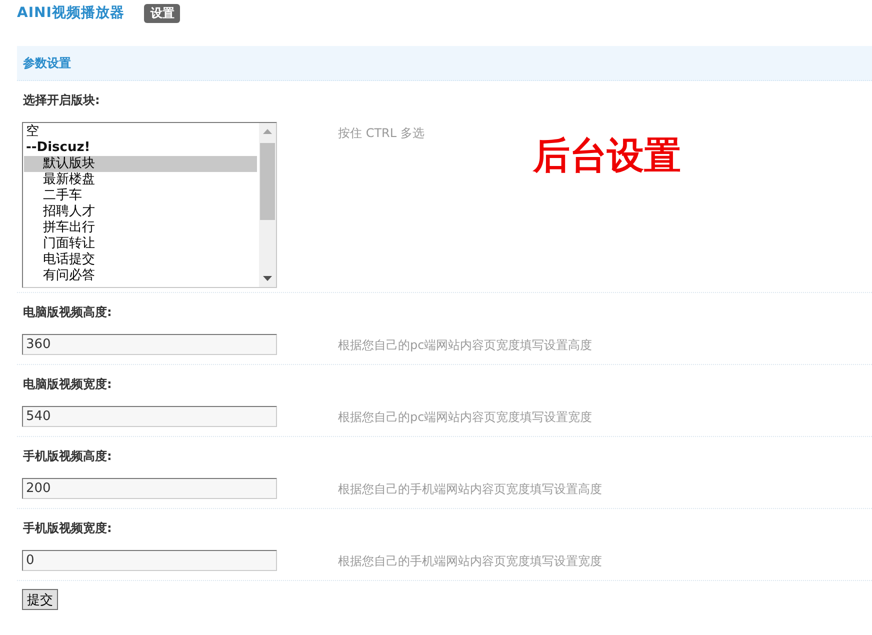 Image resolution: width=872 pixels, height=635 pixels. Describe the element at coordinates (140, 212) in the screenshot. I see `list-option: 招聘人才` at that location.